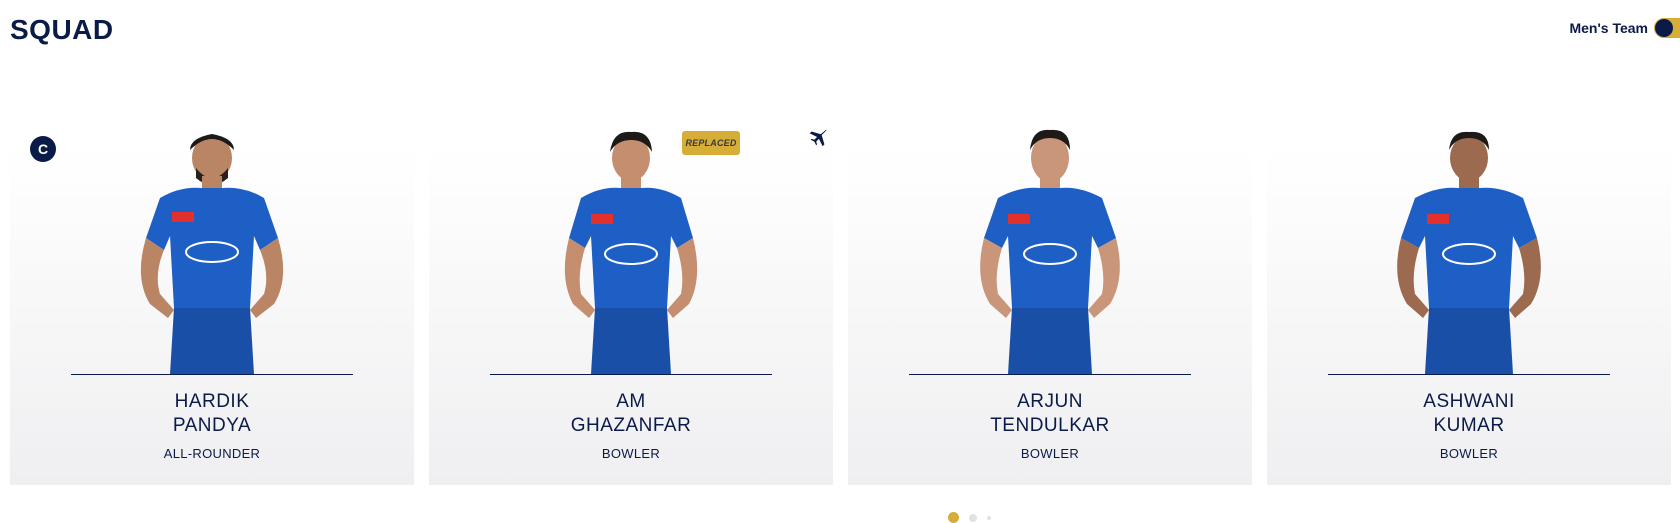  What do you see at coordinates (845, 29) in the screenshot?
I see `page-header: SQUAD Men's Team` at bounding box center [845, 29].